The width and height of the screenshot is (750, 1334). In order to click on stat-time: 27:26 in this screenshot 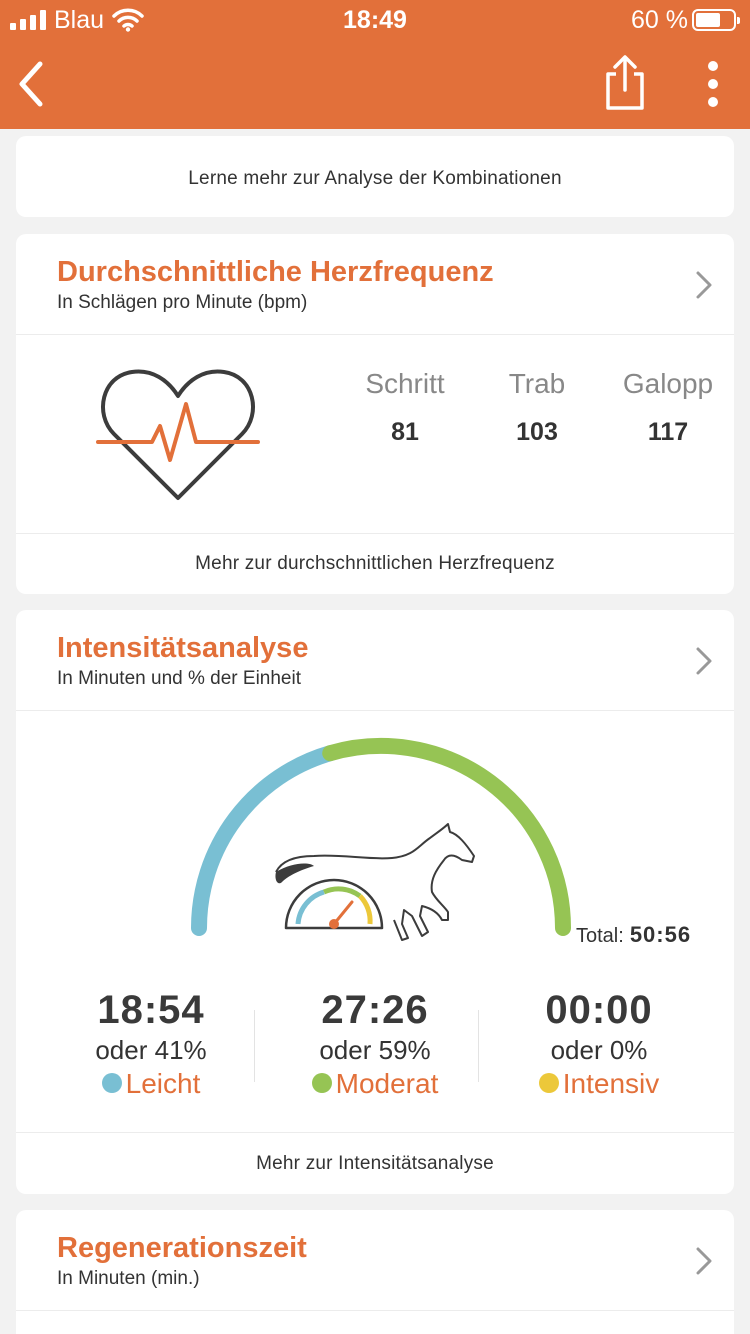, I will do `click(375, 1010)`.